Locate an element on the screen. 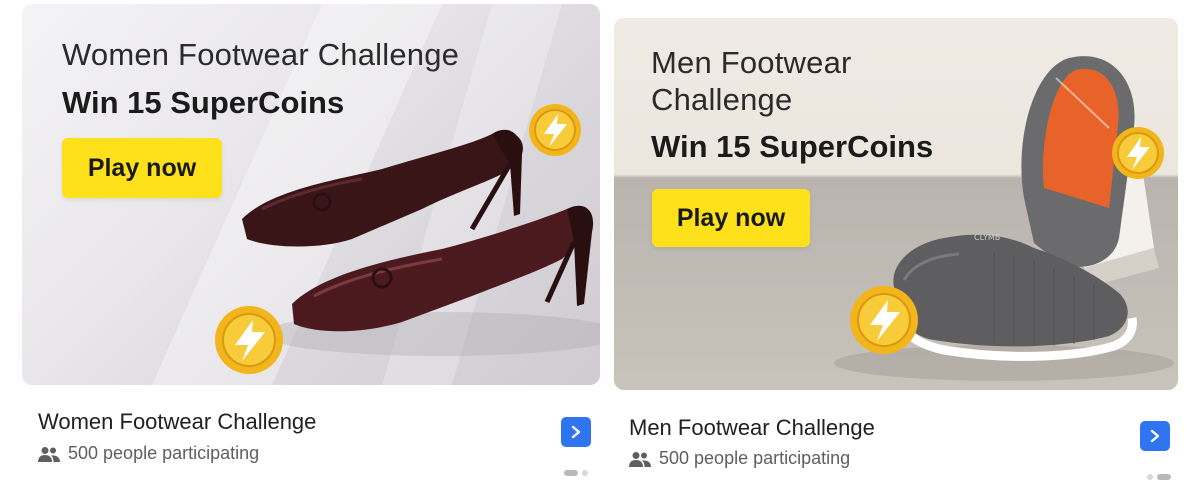 The height and width of the screenshot is (485, 1200). banner-title: Women Footwear Challenge is located at coordinates (261, 54).